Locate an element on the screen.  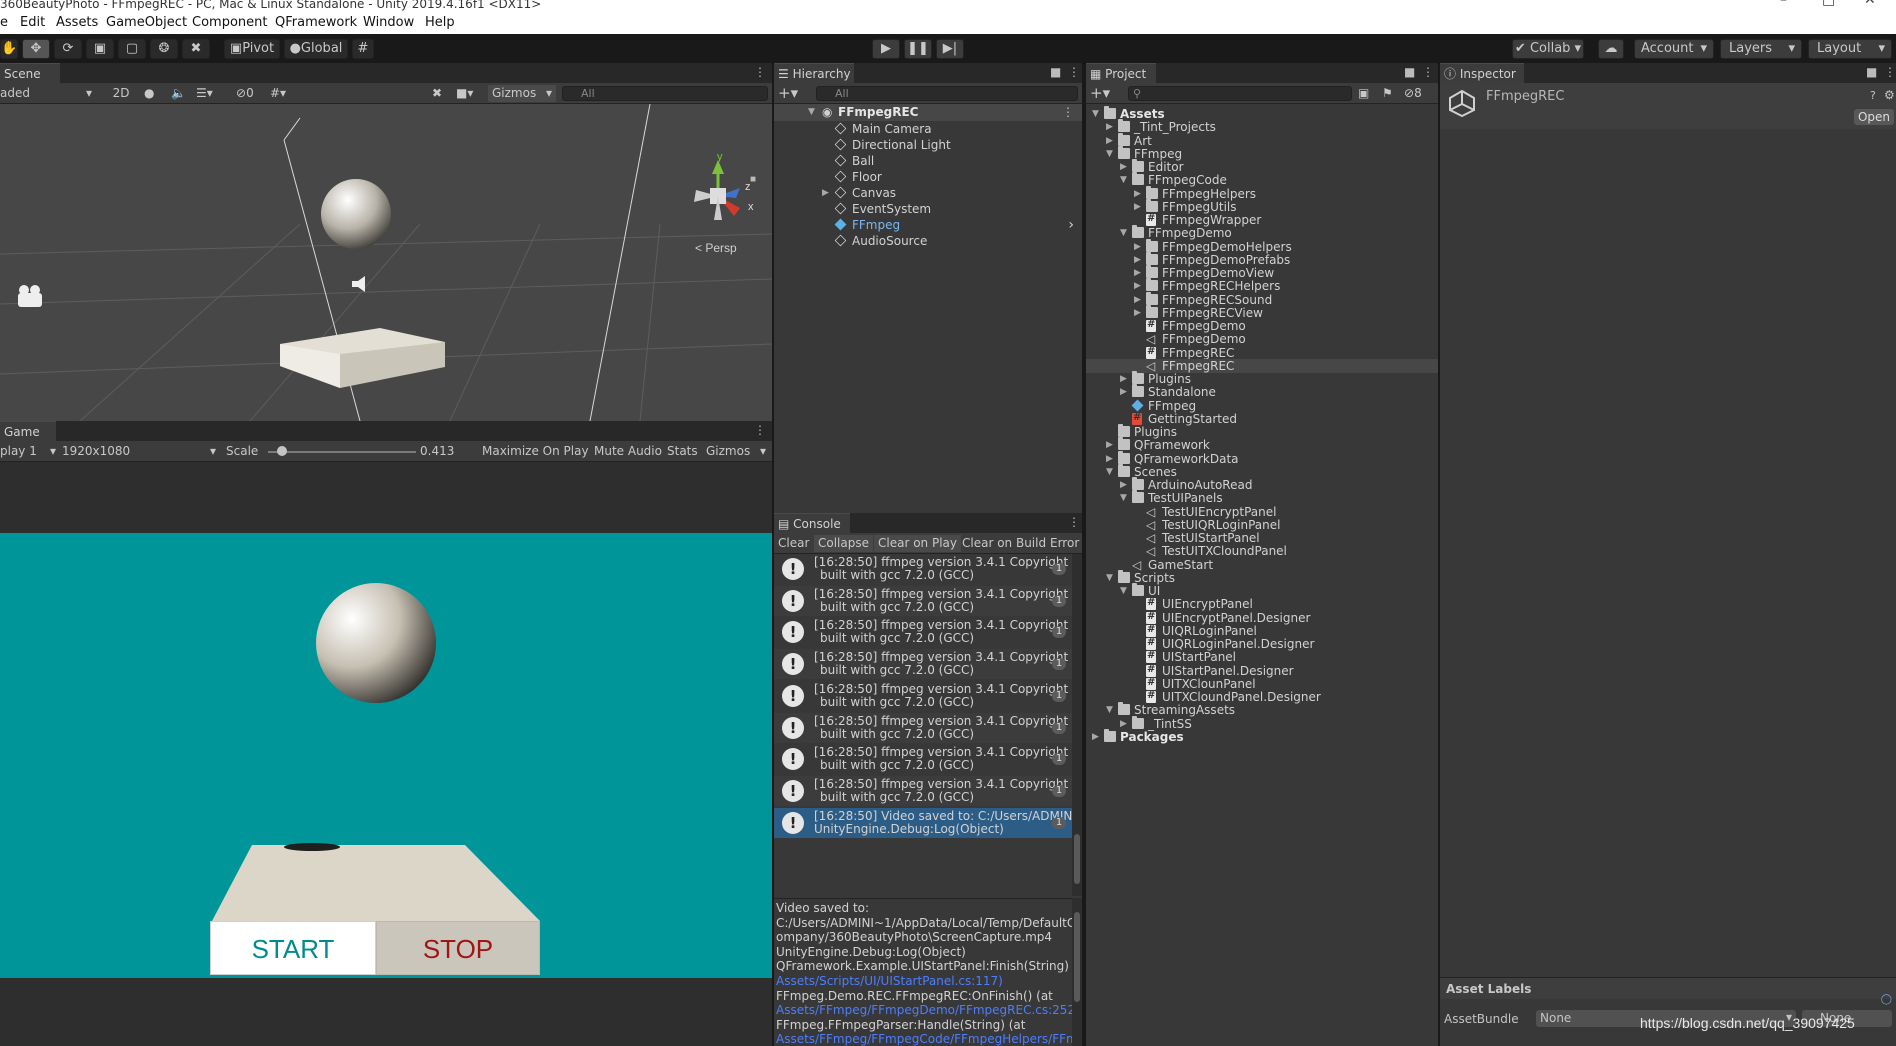
custom-tool-button: ✖ is located at coordinates (196, 49).